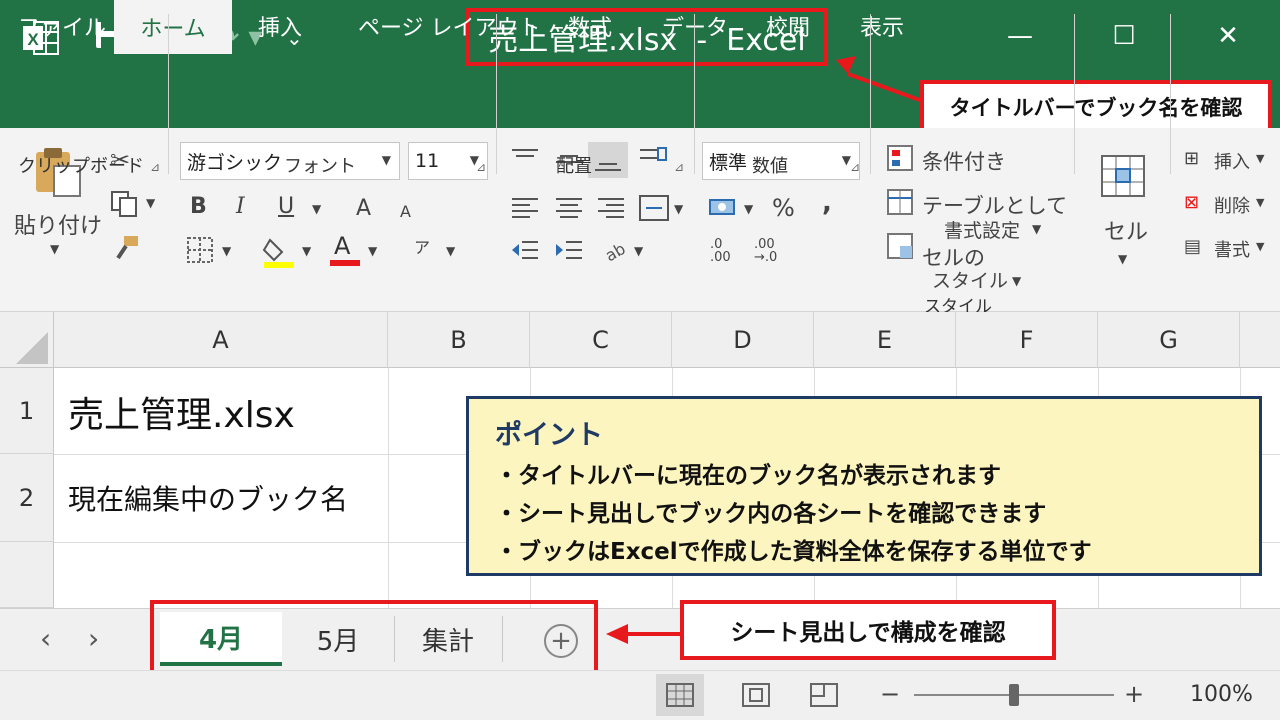  I want to click on svg-text: ab, so click(615, 251).